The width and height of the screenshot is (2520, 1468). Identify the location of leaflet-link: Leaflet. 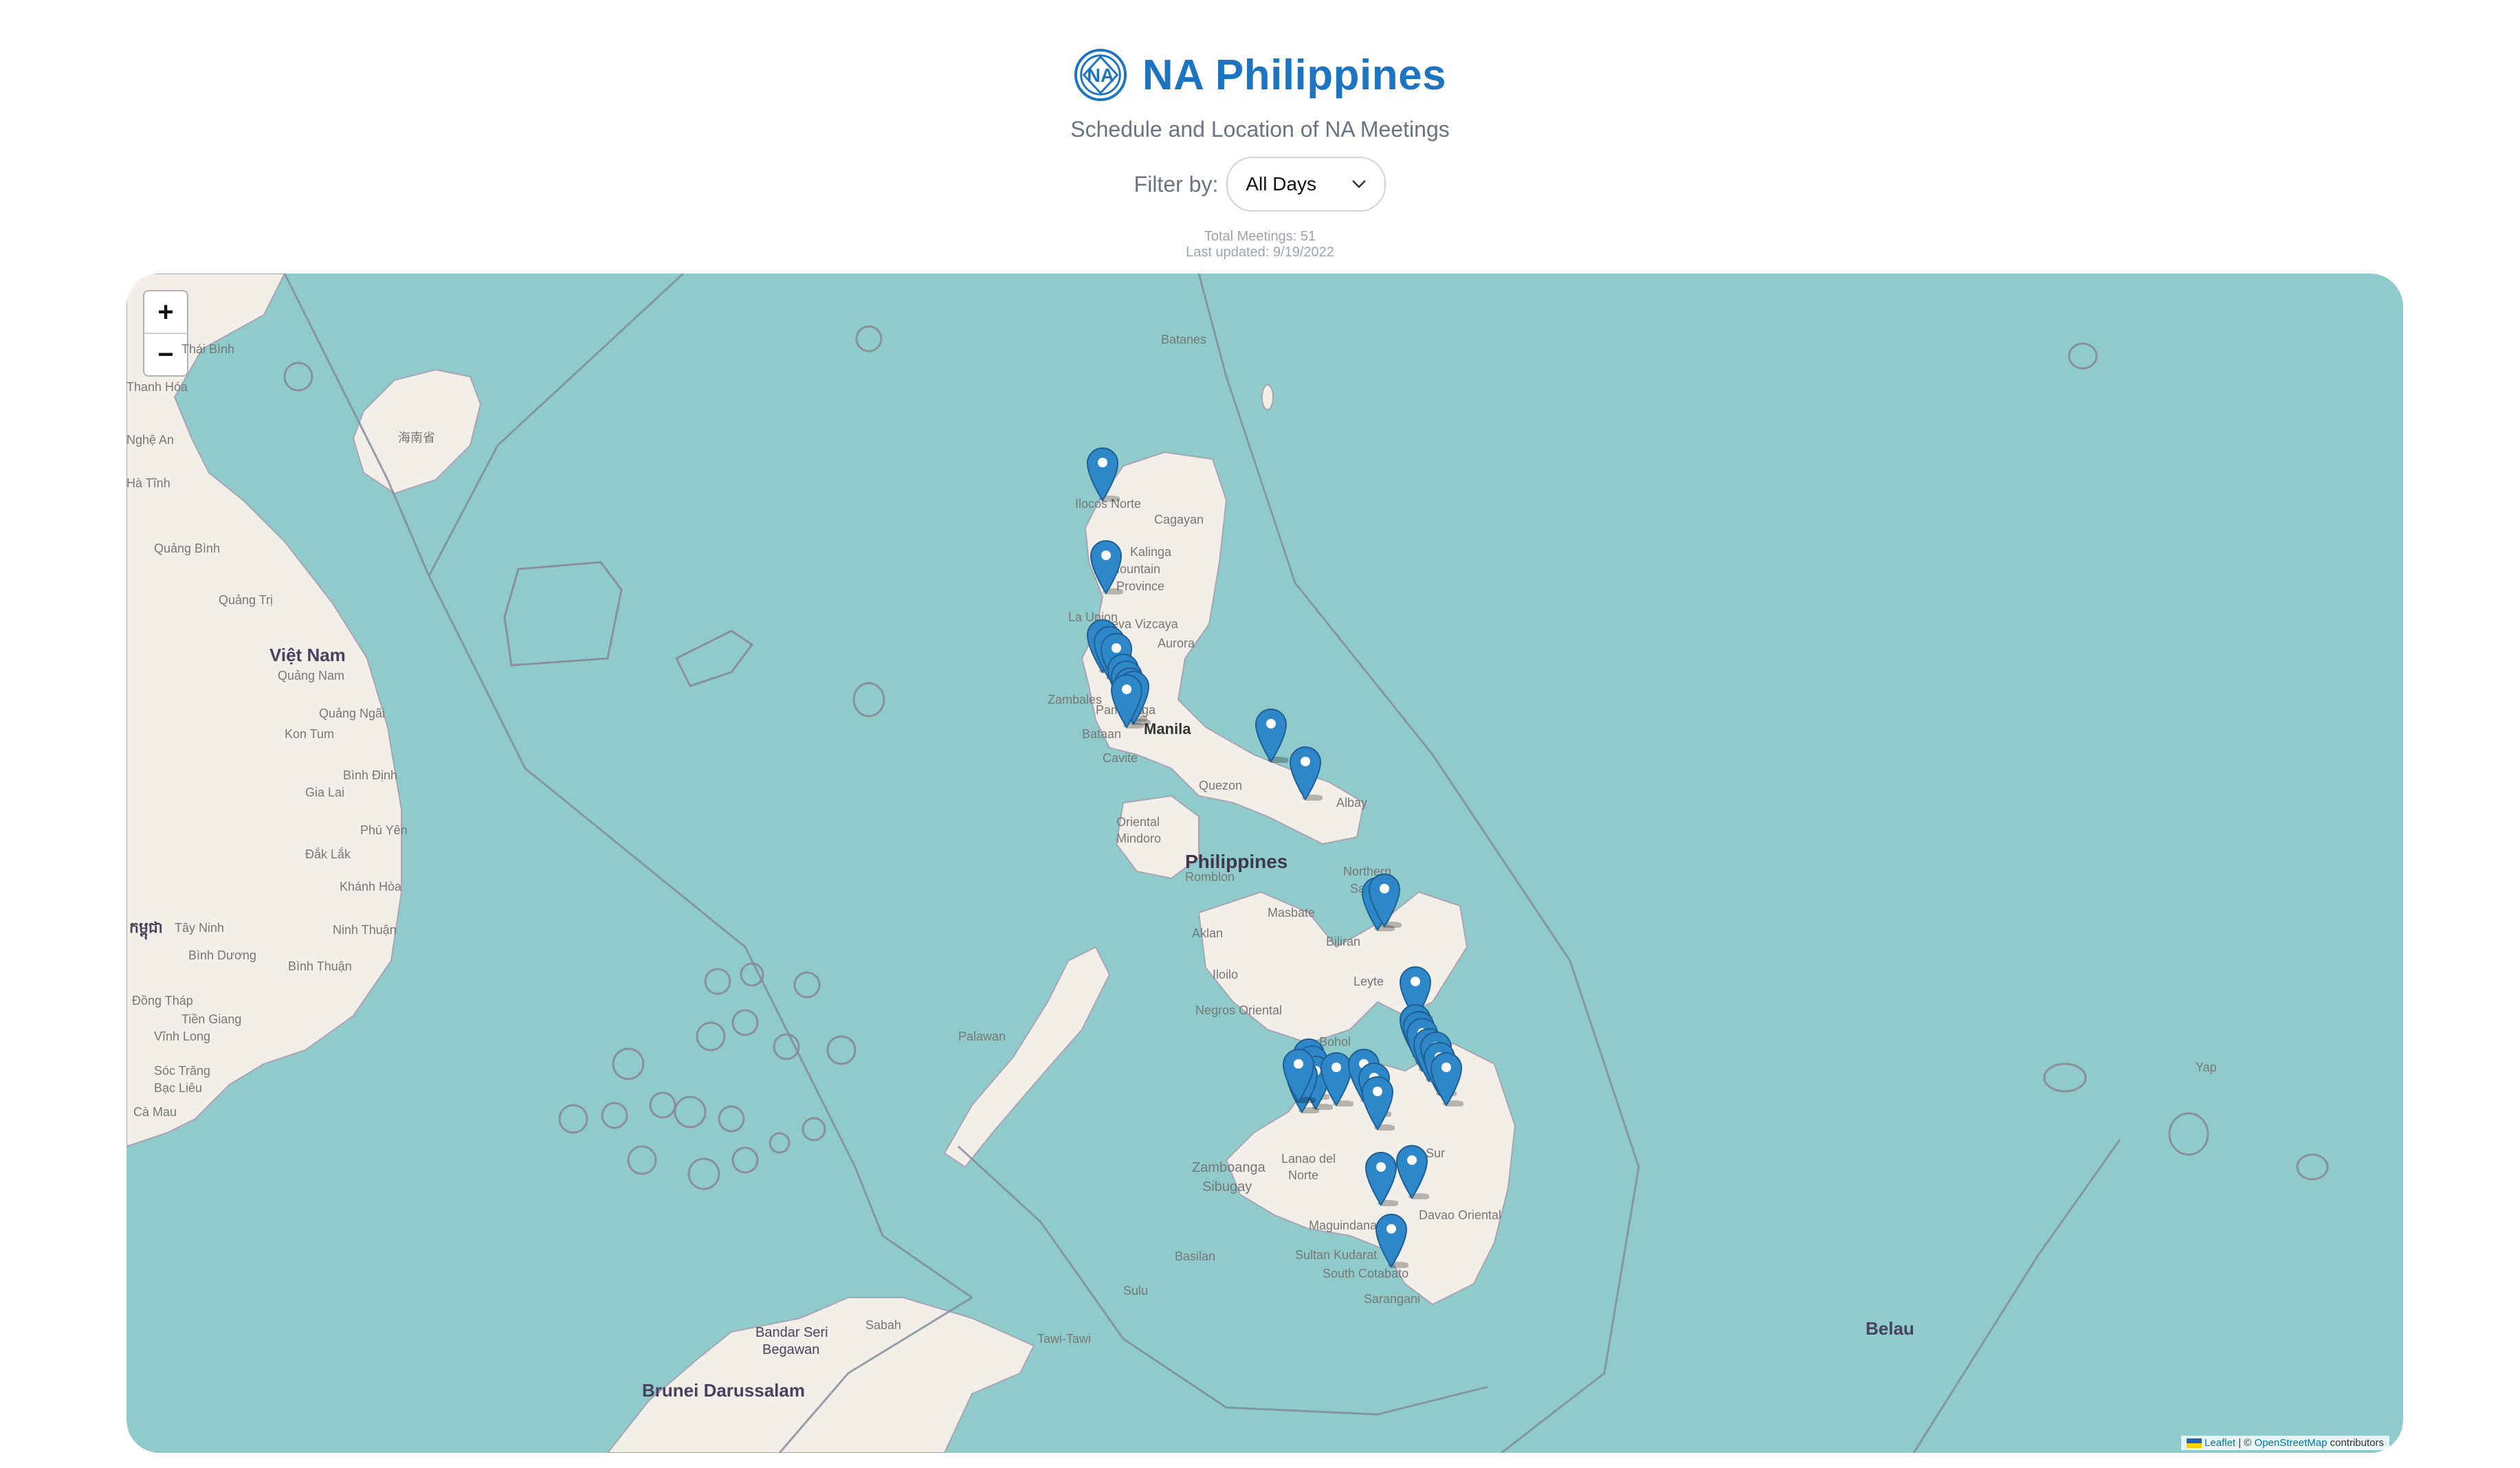
(2219, 1443).